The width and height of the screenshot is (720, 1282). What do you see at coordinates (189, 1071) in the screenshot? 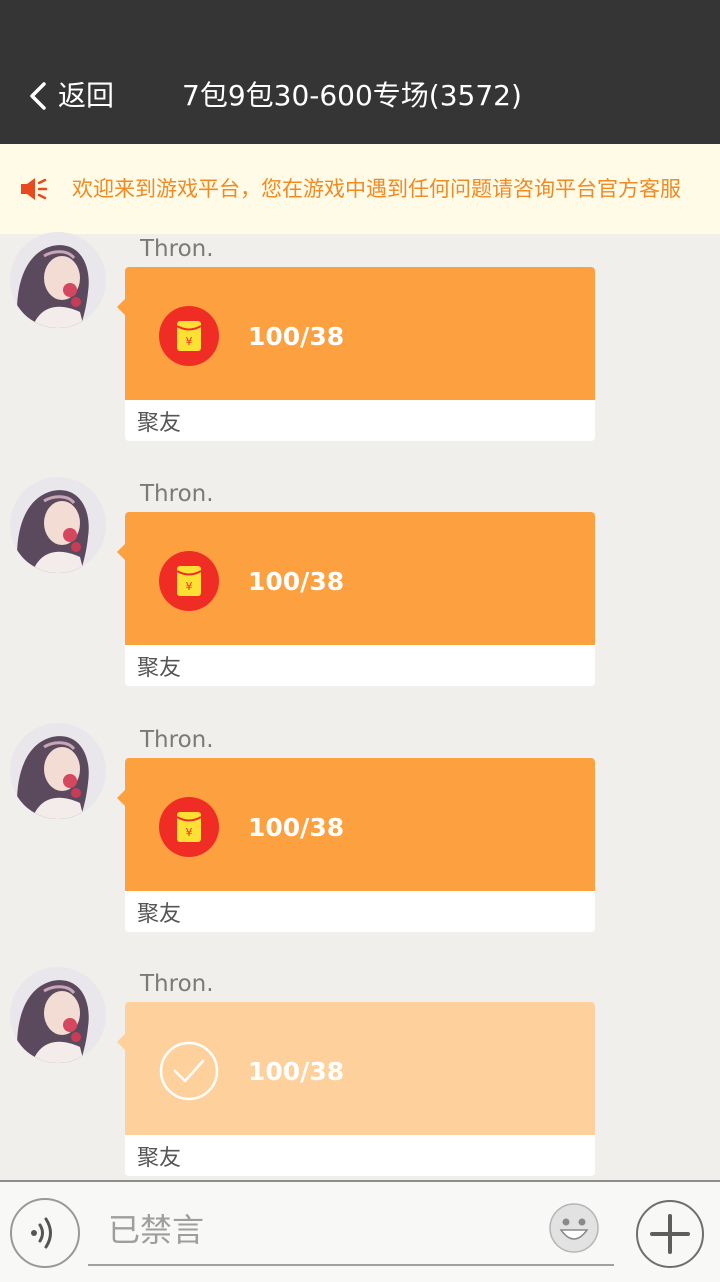
I see `check-circle-icon` at bounding box center [189, 1071].